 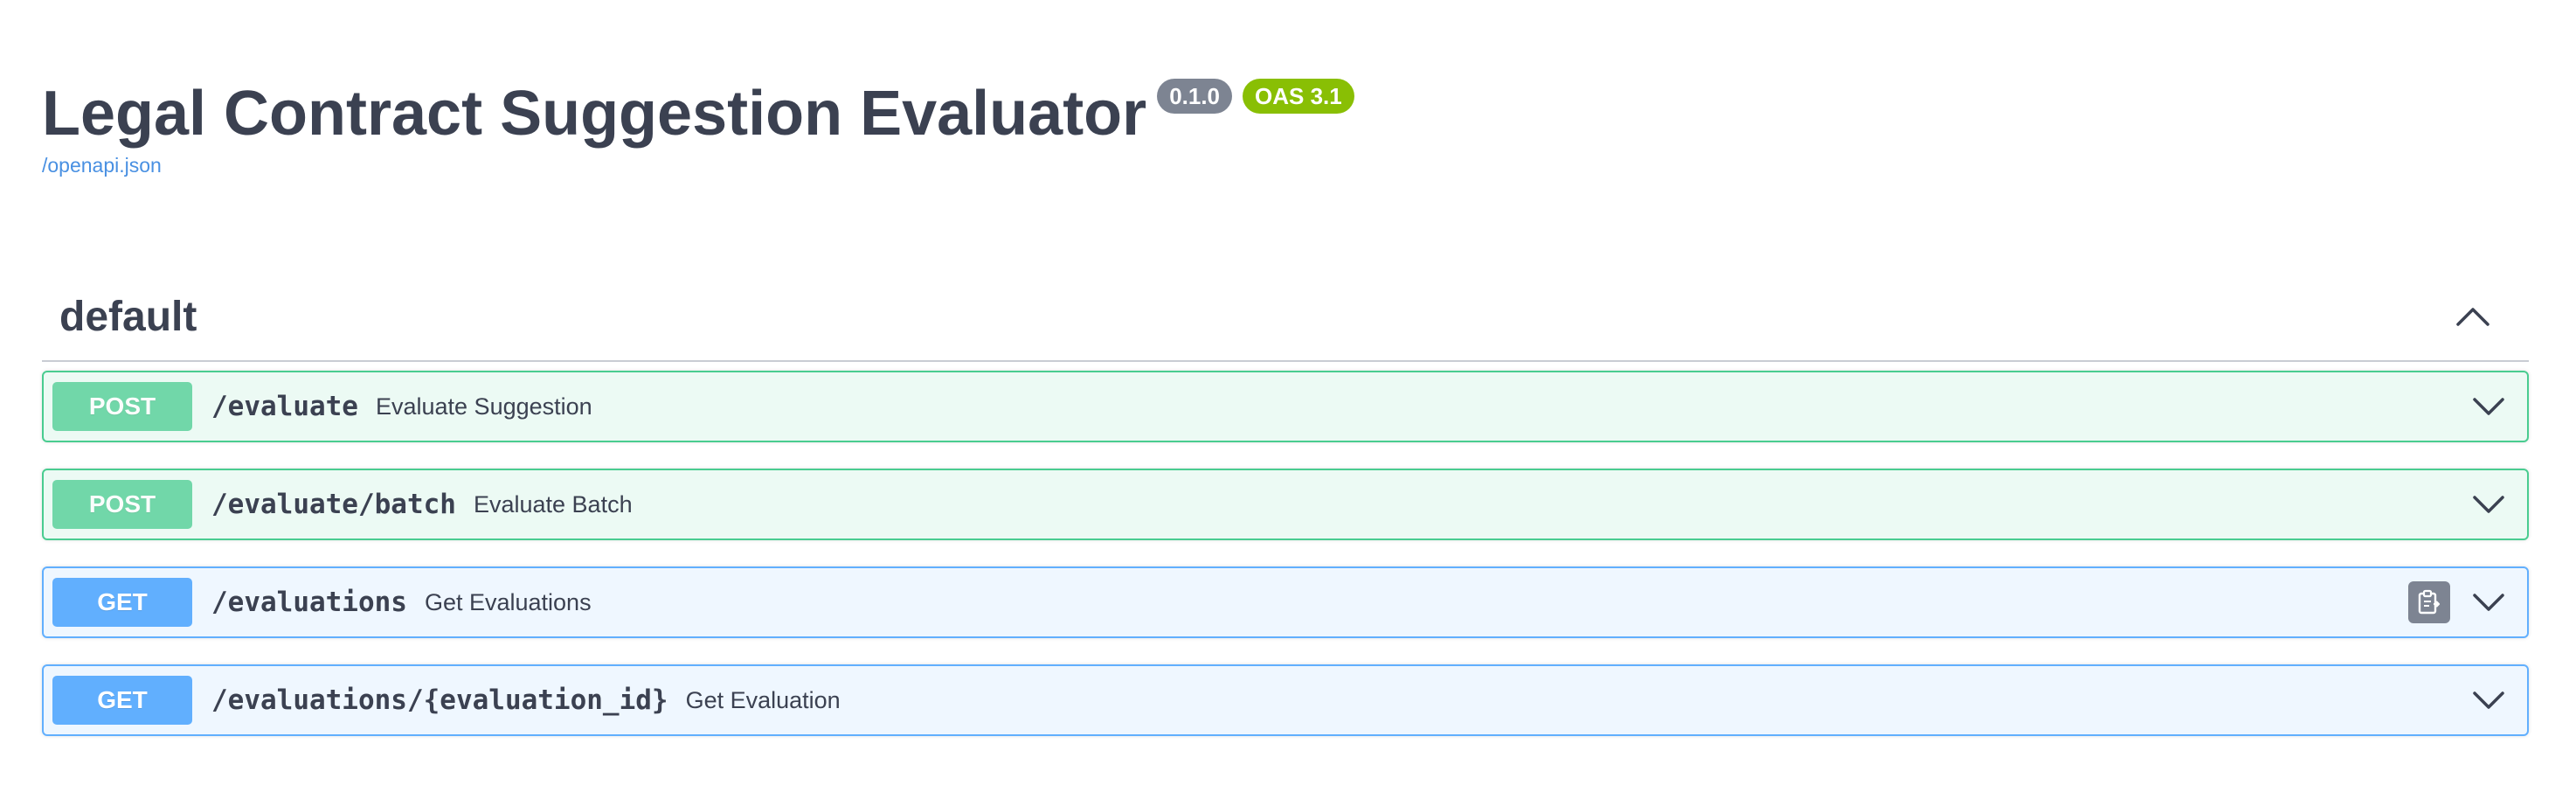 I want to click on operation-get-evaluations: GET /evaluations Get Evaluations, so click(x=1285, y=602).